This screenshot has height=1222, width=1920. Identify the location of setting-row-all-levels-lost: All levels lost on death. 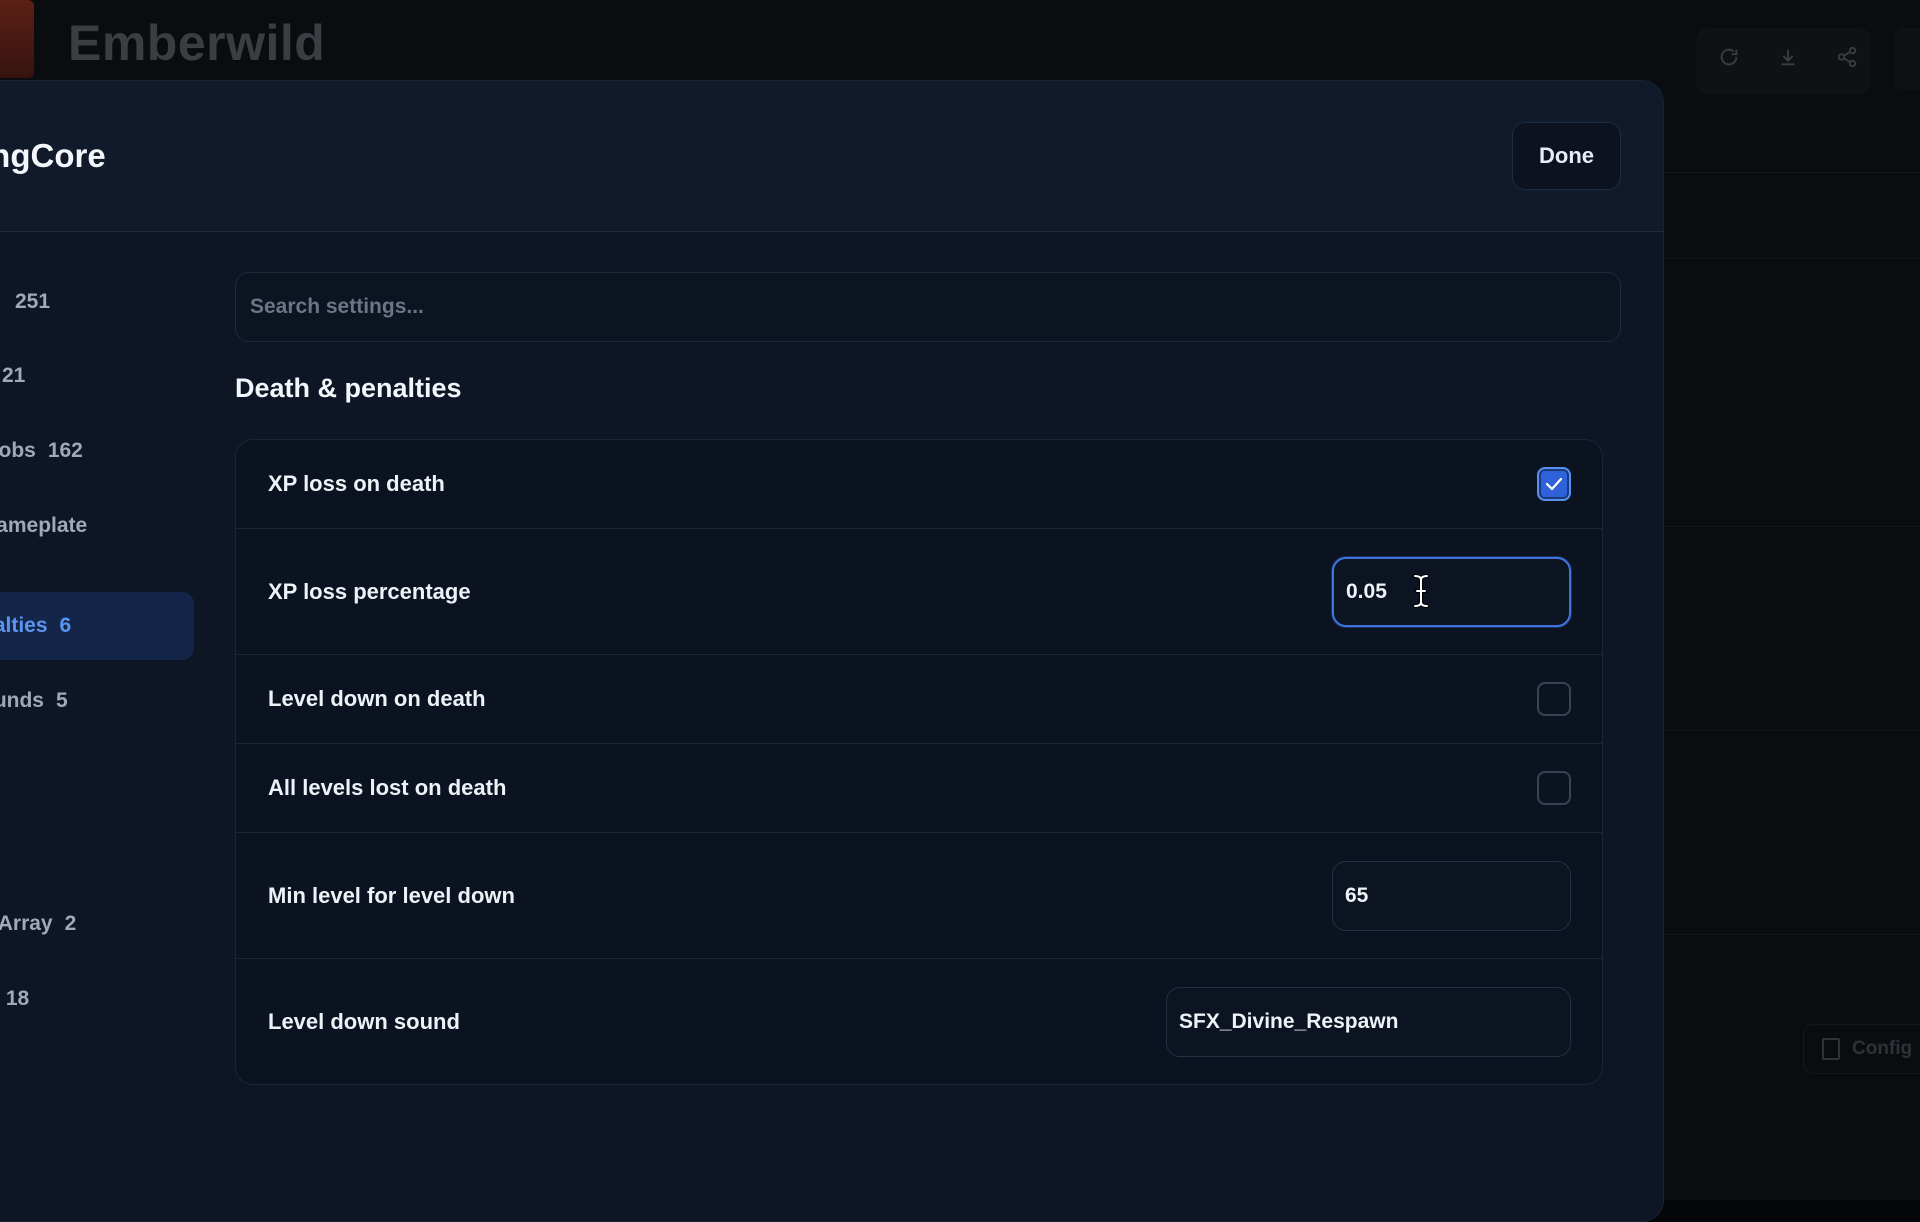
(919, 788).